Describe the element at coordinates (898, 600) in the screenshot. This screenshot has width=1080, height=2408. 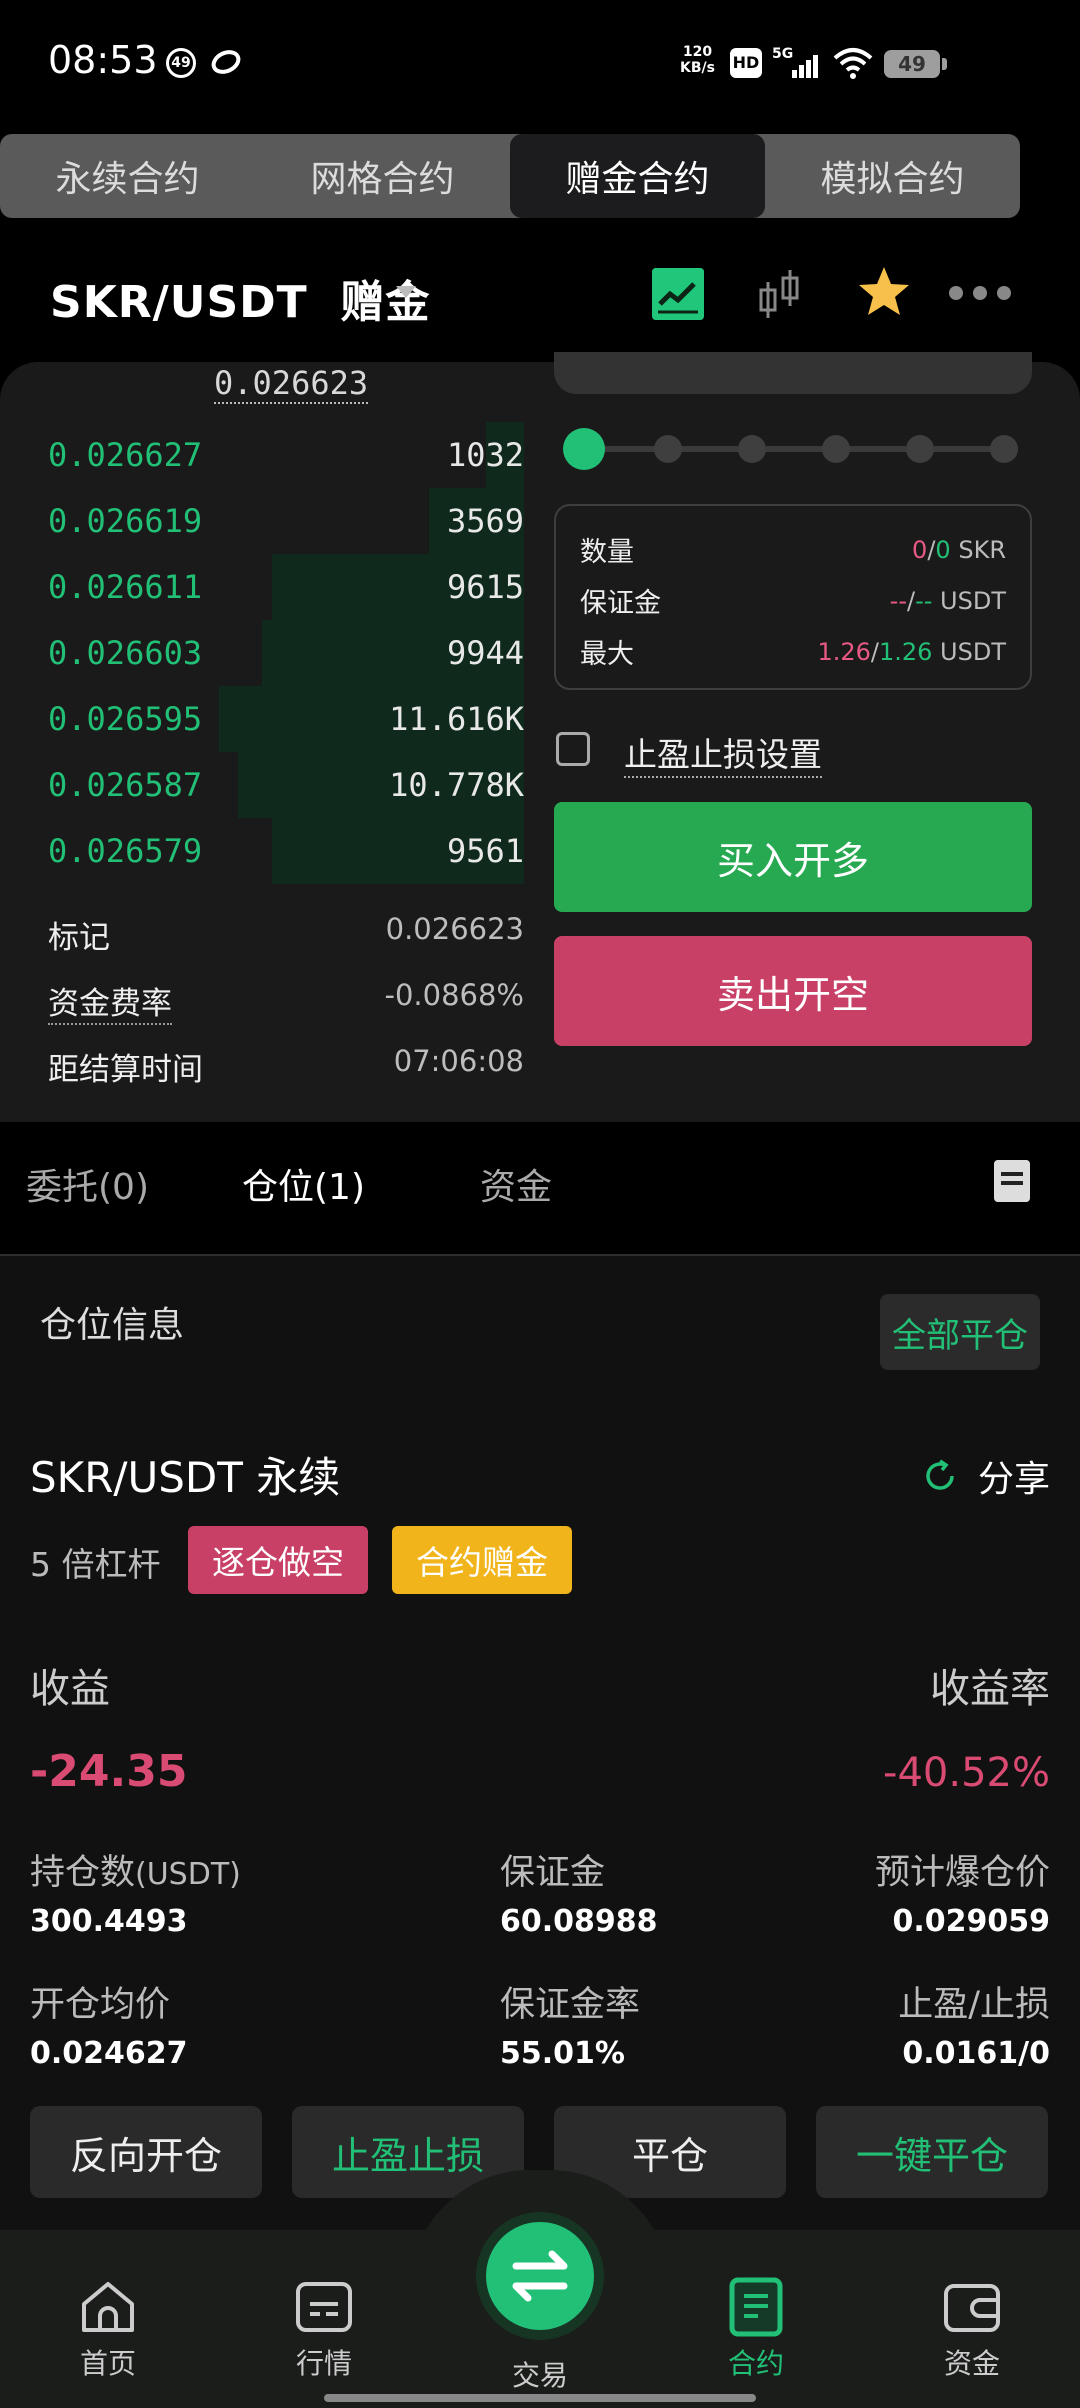
I see `margin-a: --` at that location.